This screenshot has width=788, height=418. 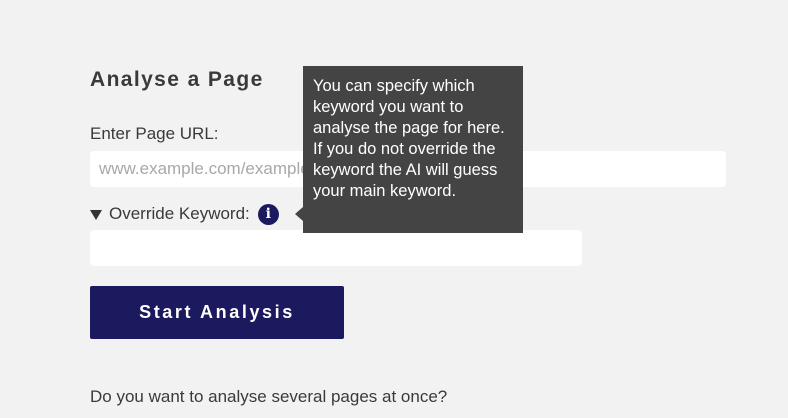 I want to click on keyword-input, so click(x=336, y=248).